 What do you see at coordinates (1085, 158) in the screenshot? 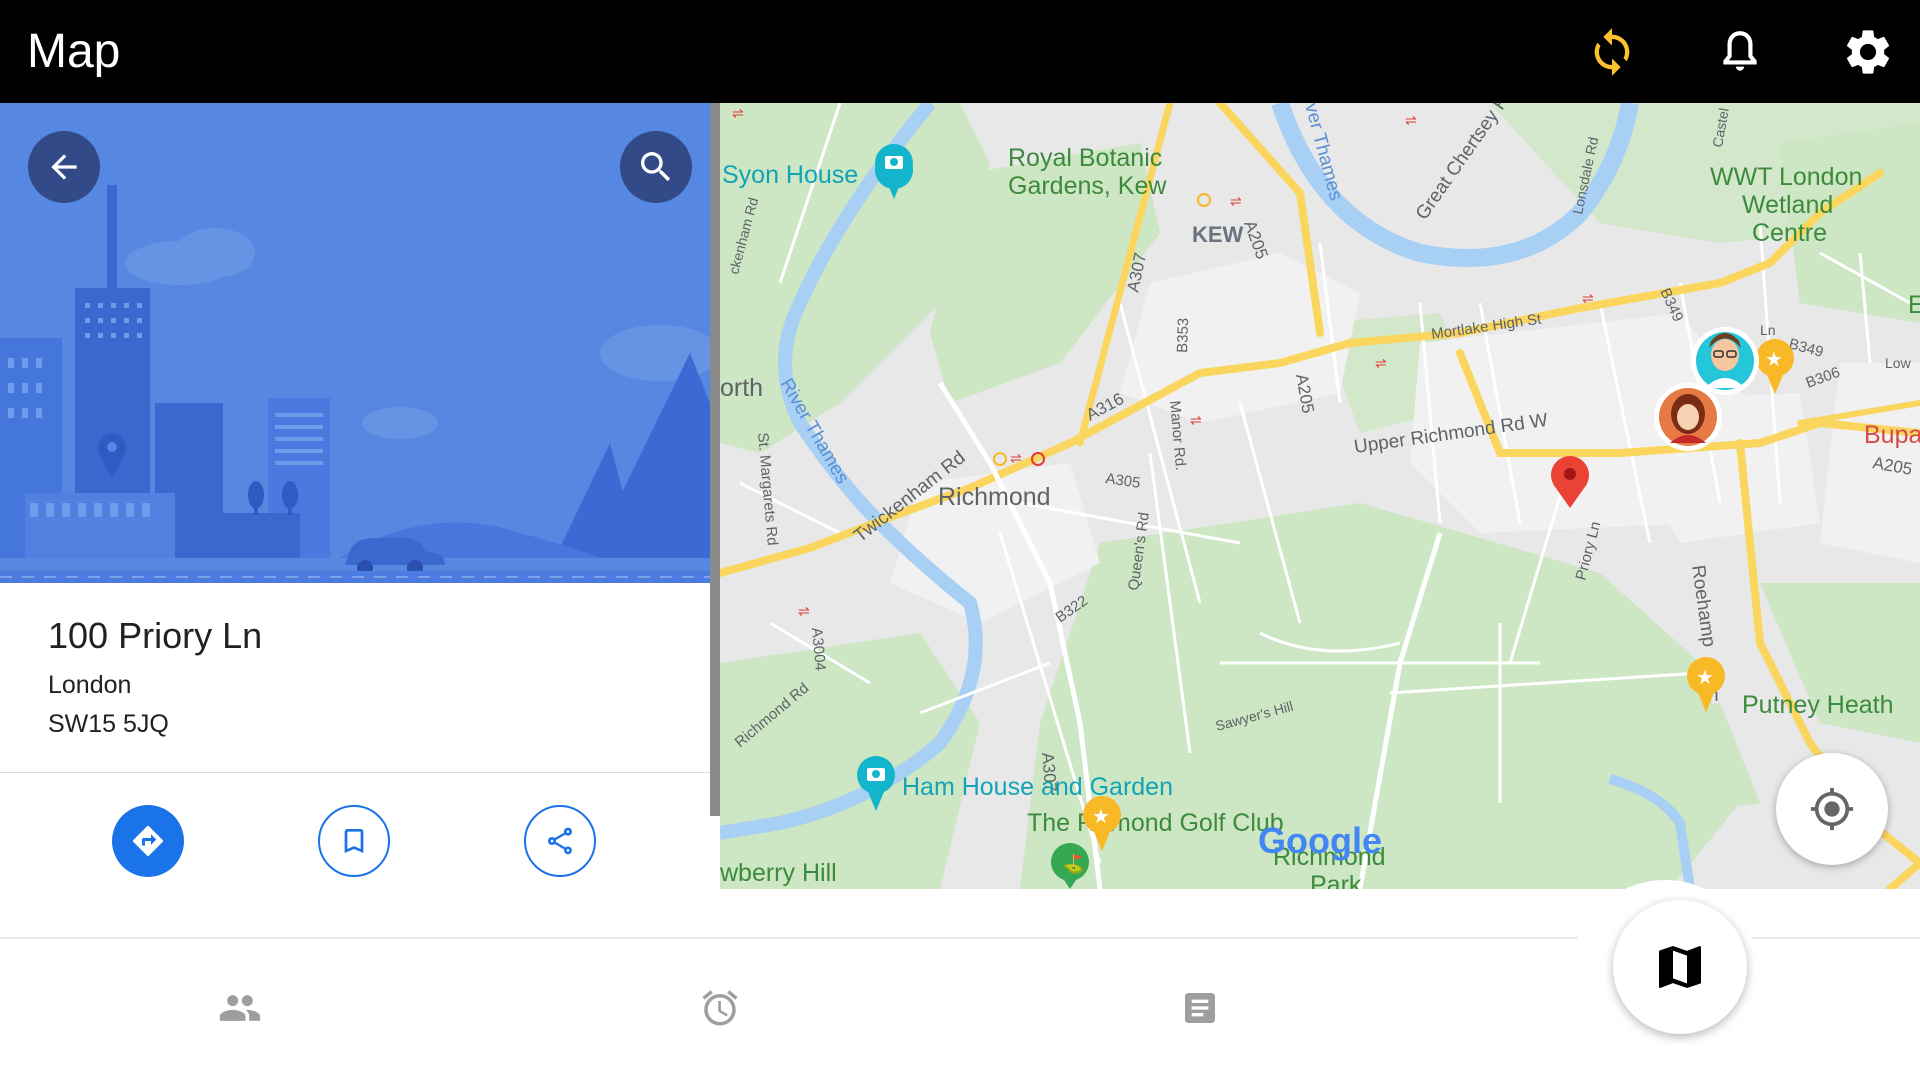
I see `label-royal-botanic-1: Royal Botanic` at bounding box center [1085, 158].